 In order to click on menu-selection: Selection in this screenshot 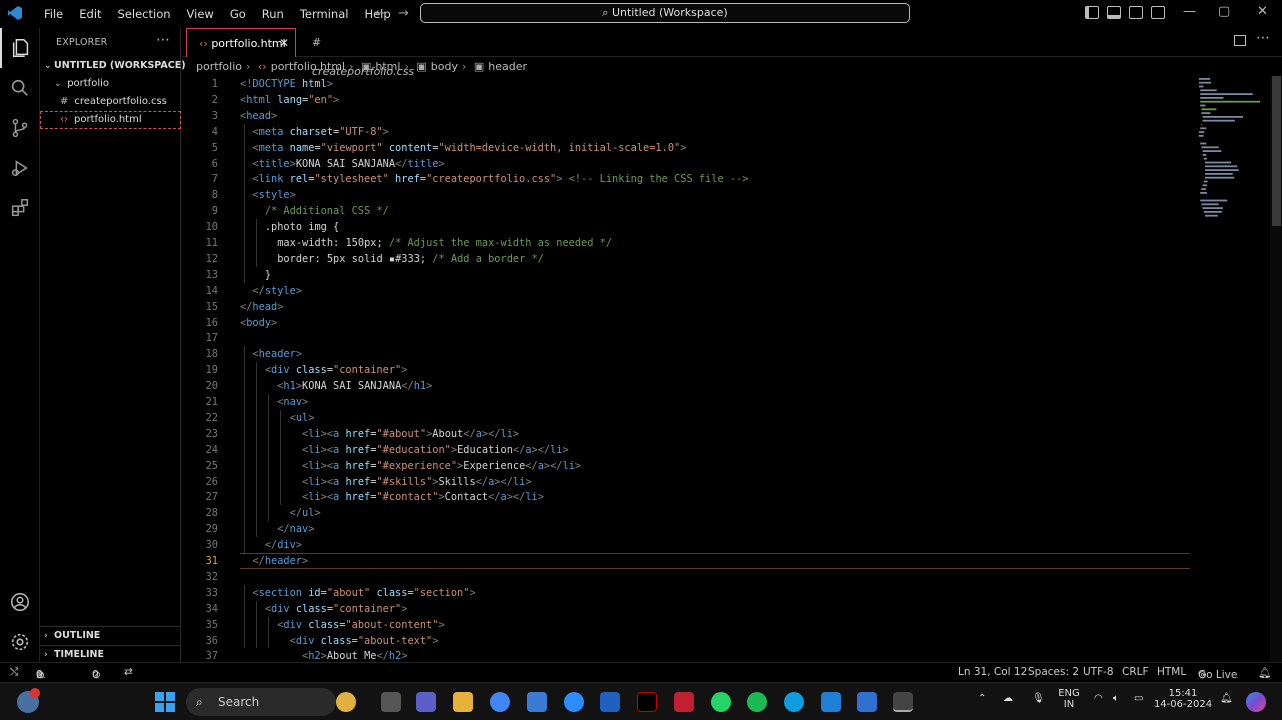, I will do `click(144, 14)`.